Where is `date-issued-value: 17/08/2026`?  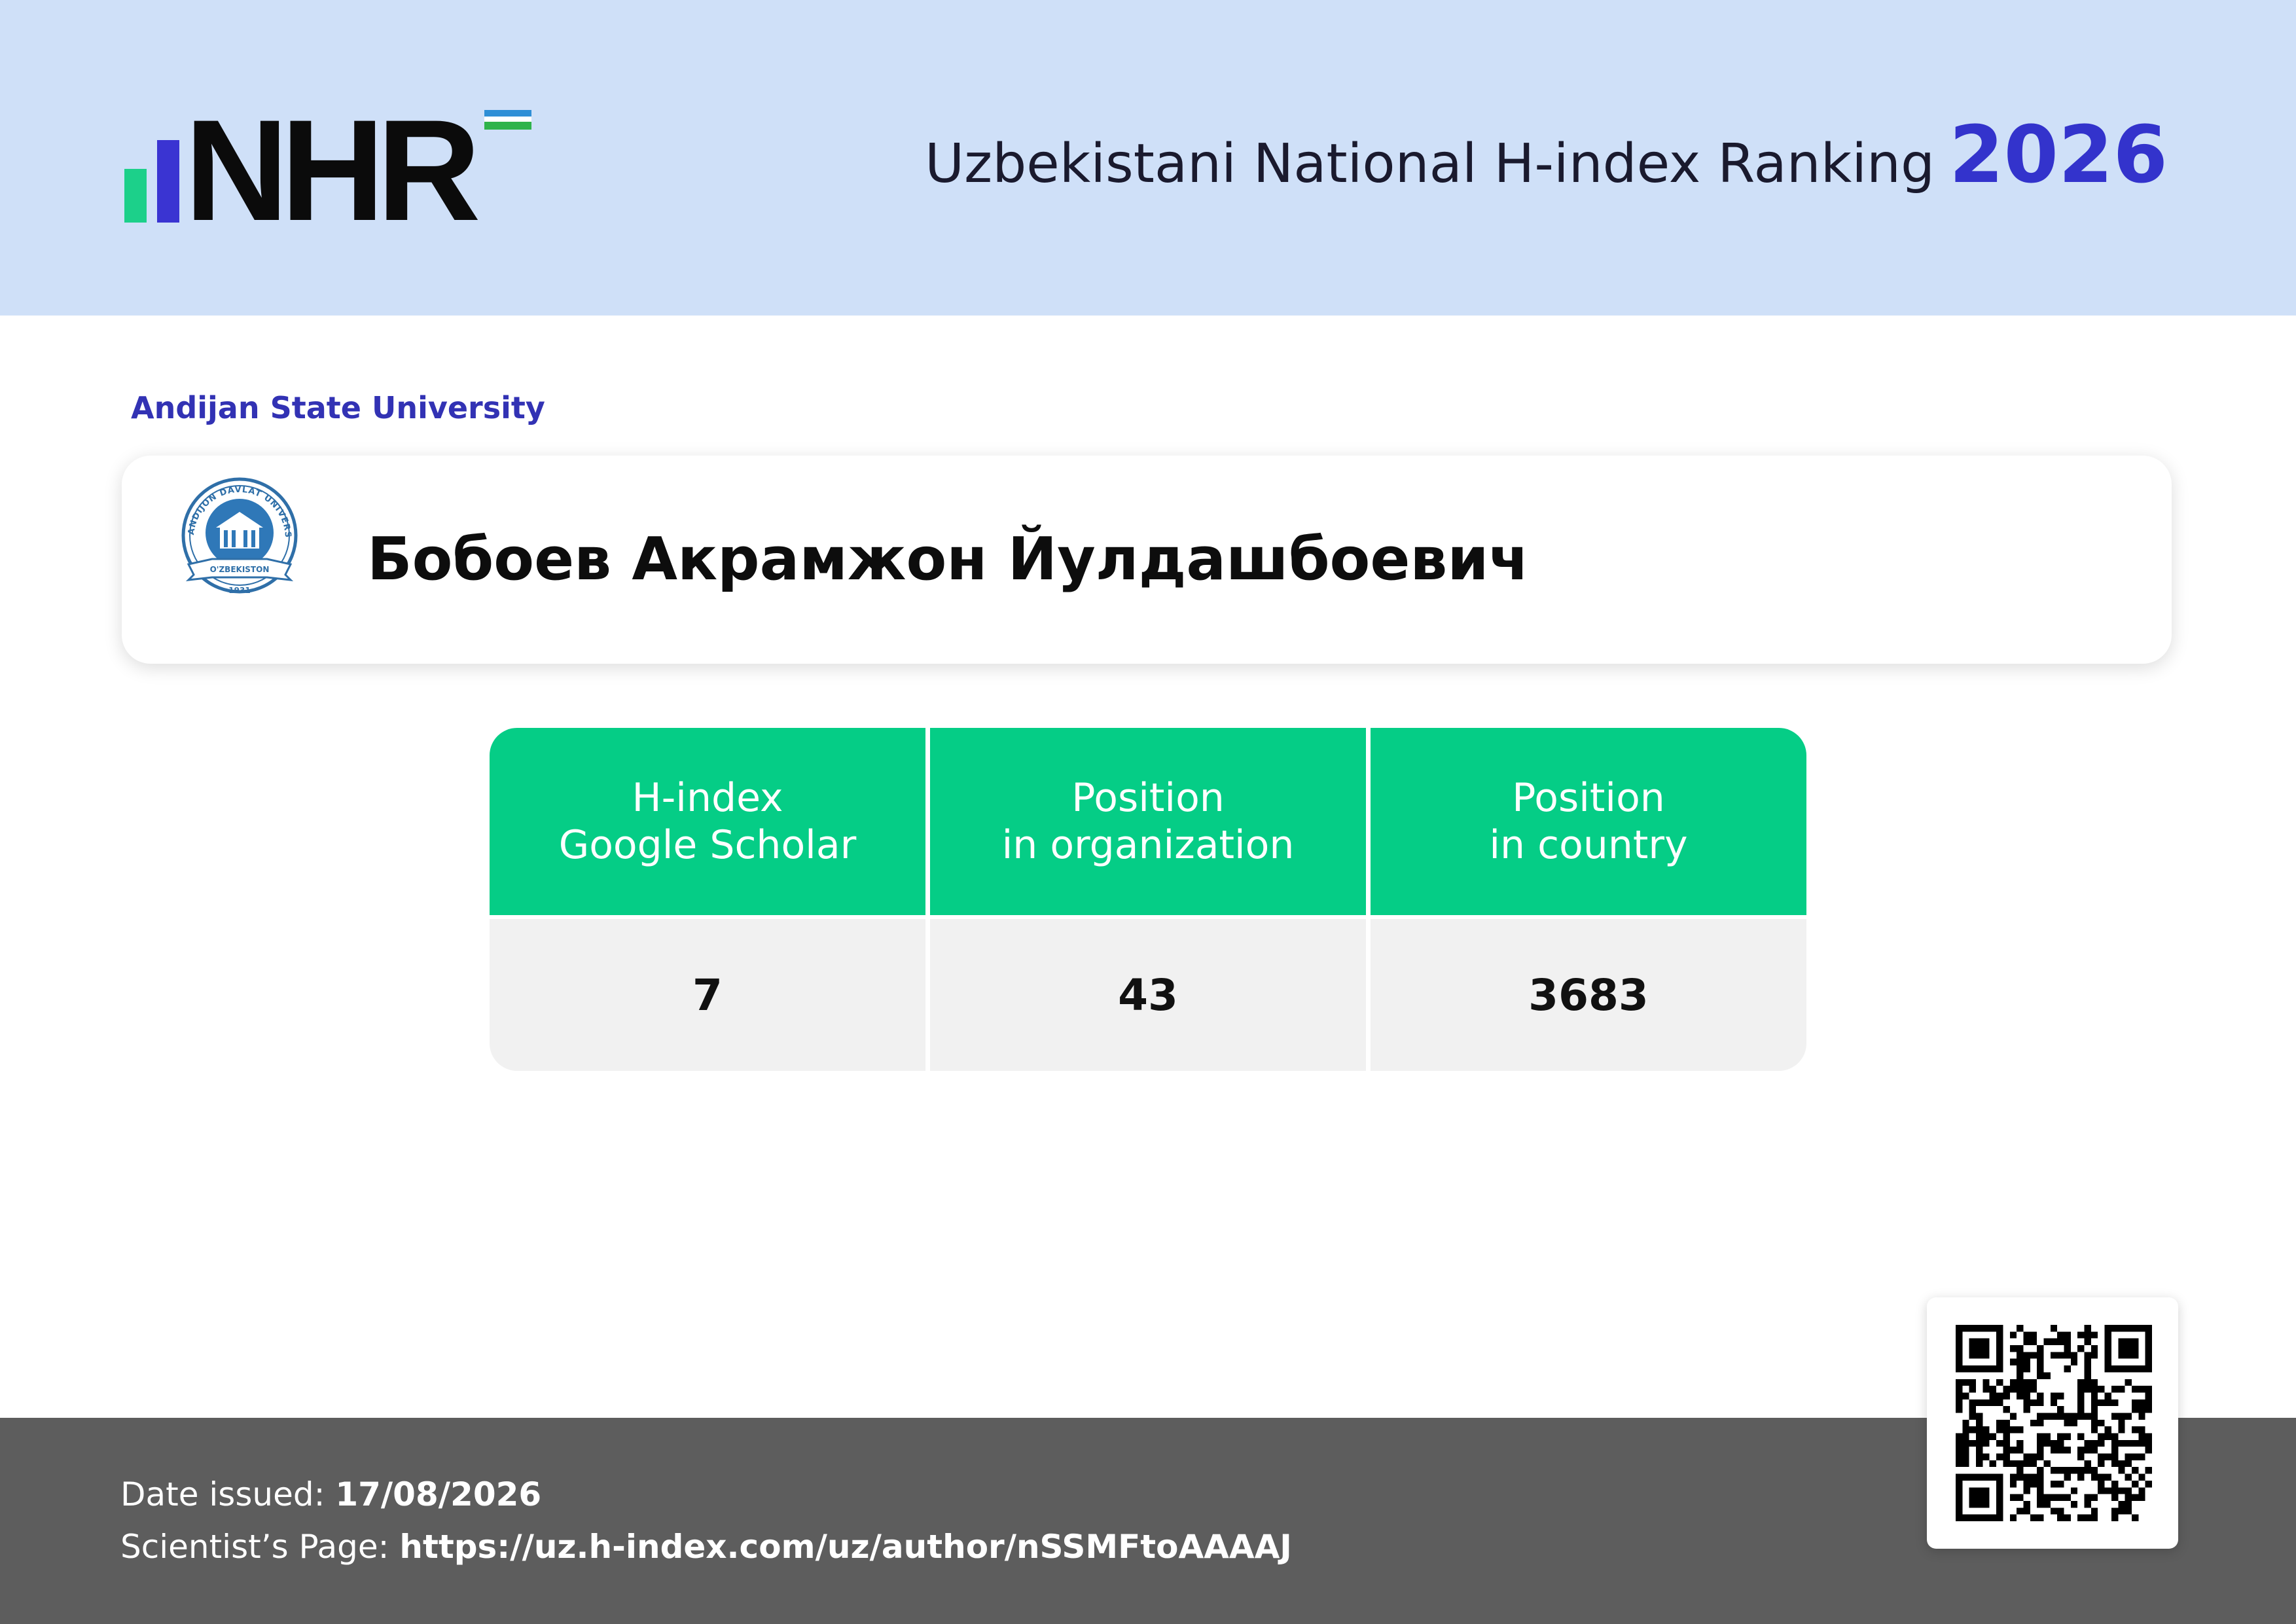
date-issued-value: 17/08/2026 is located at coordinates (438, 1494).